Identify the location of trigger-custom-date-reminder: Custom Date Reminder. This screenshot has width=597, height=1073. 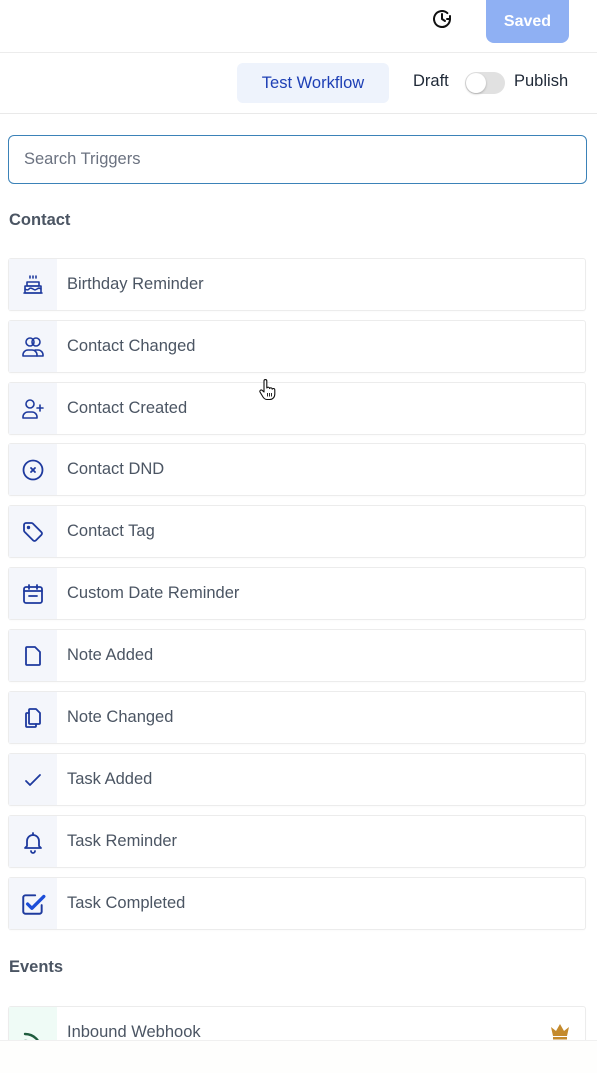
(297, 593).